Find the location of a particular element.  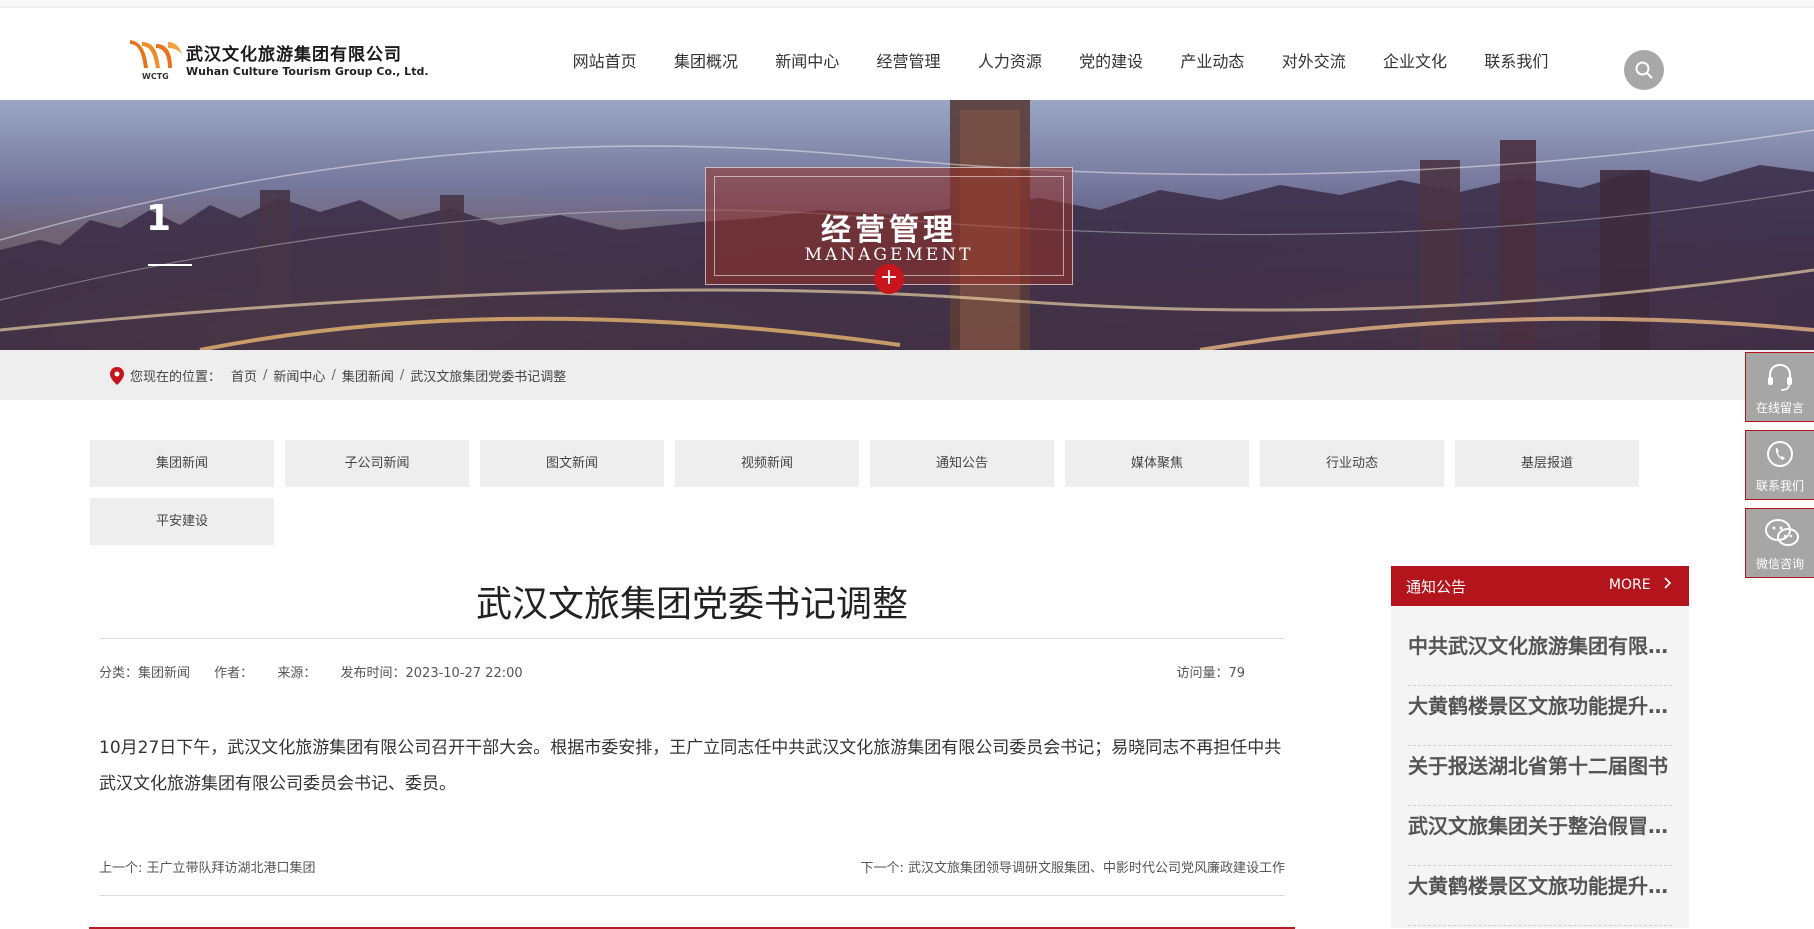

breadcrumb: 您现在的位置： 首页 / 新闻中心 / 集团新闻 / 武汉文旅集团党委书记调整 is located at coordinates (338, 375).